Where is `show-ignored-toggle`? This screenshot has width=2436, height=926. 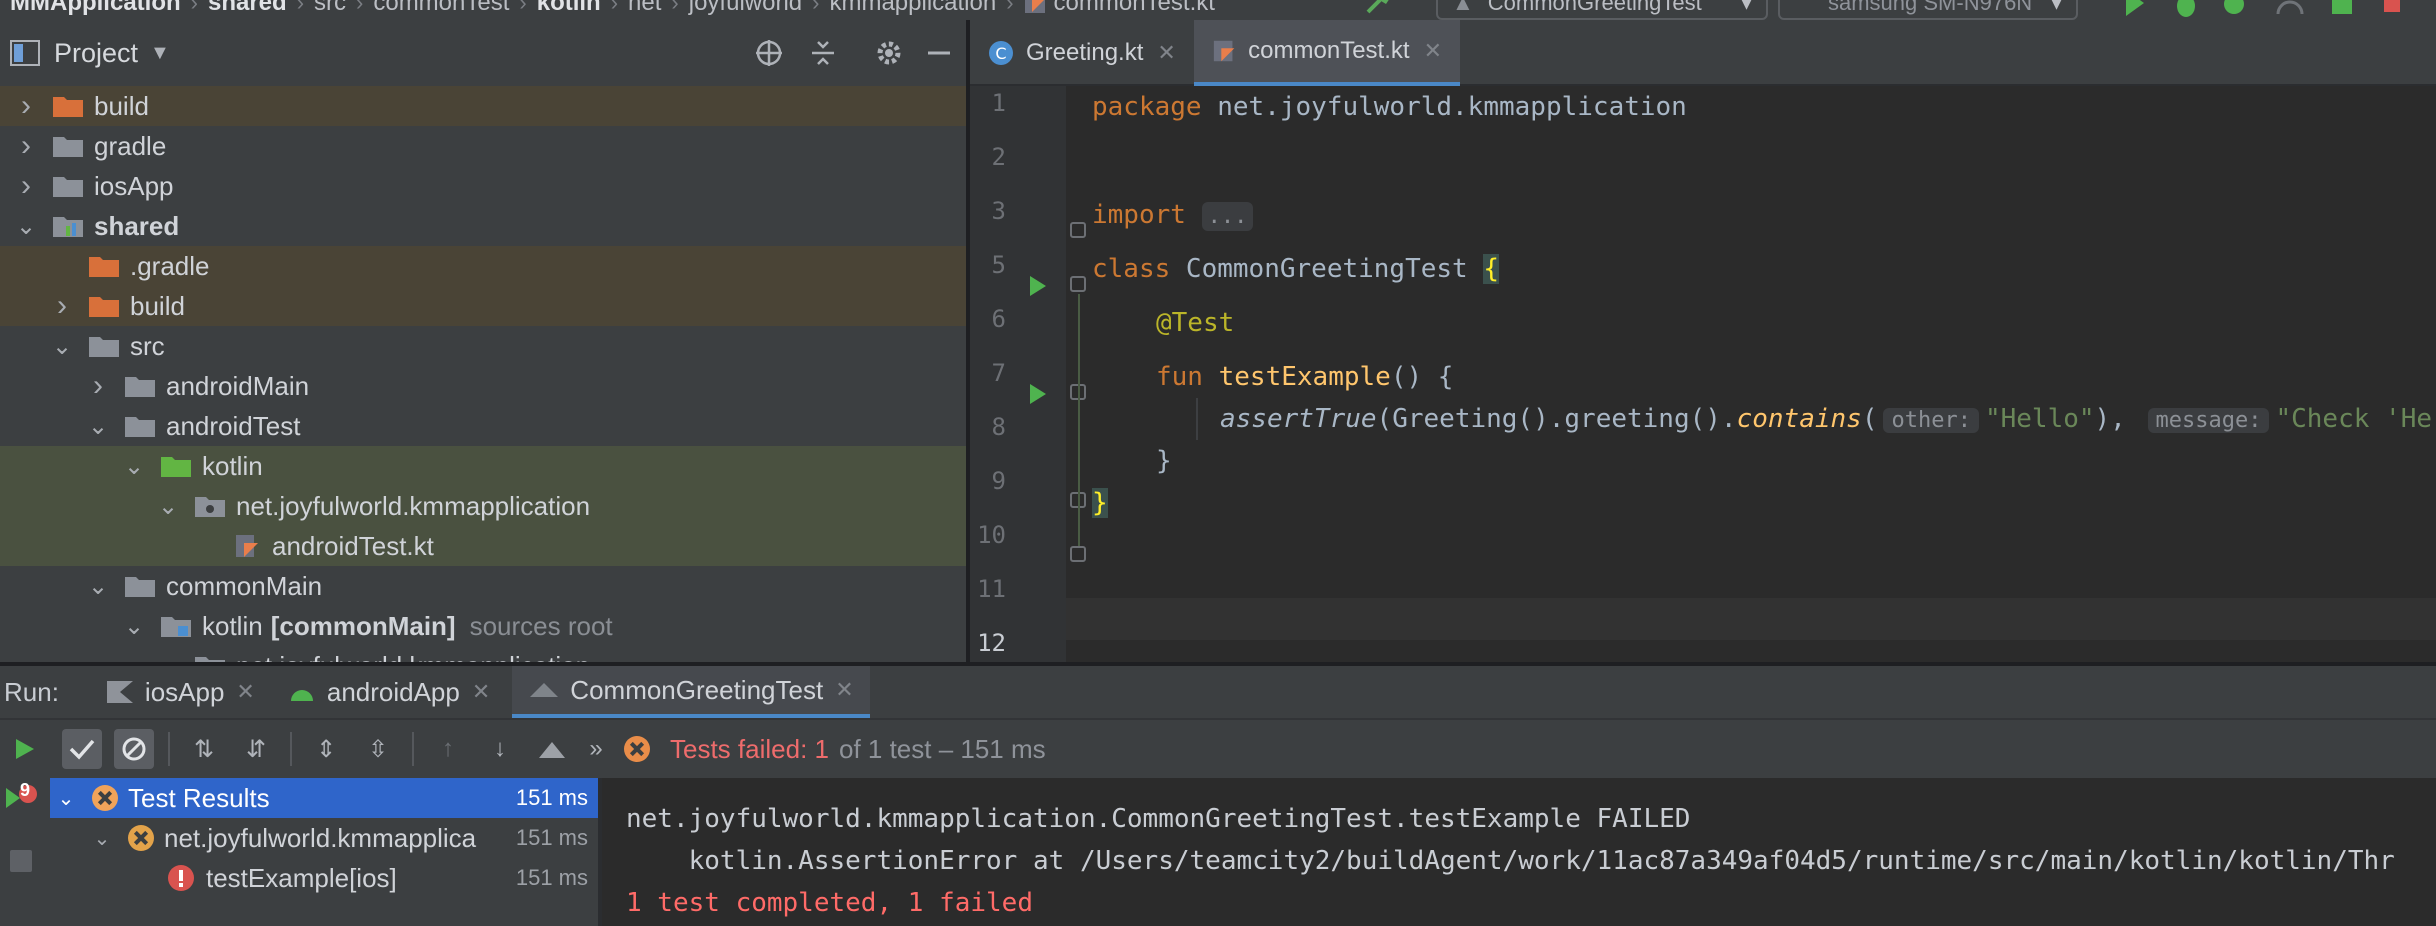
show-ignored-toggle is located at coordinates (134, 749).